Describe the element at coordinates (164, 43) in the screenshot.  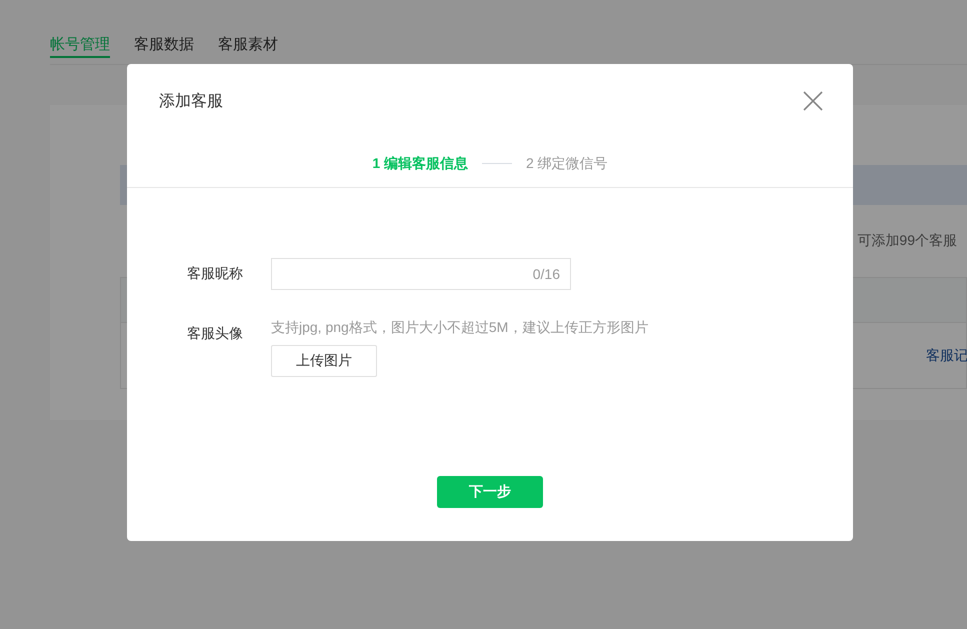
I see `tab: 客服数据` at that location.